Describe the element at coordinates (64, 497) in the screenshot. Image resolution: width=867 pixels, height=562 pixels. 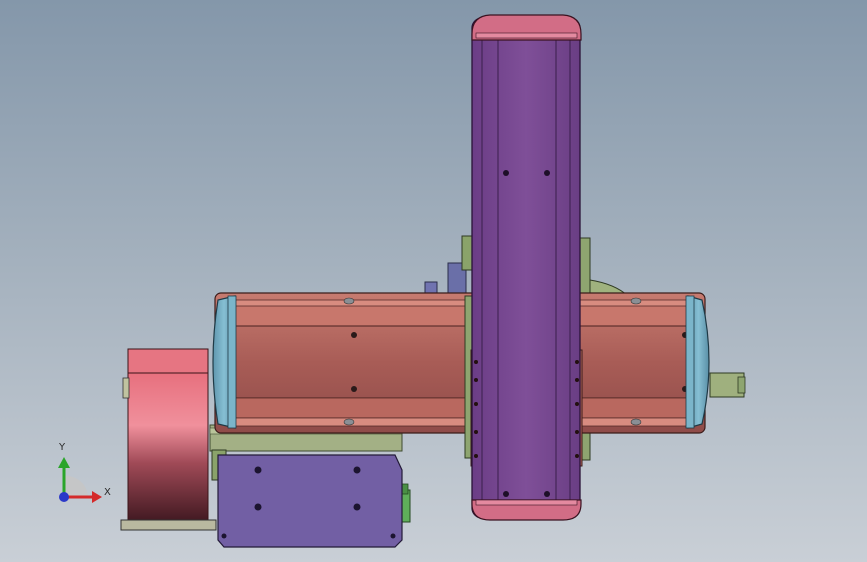
I see `z-axis-dot` at that location.